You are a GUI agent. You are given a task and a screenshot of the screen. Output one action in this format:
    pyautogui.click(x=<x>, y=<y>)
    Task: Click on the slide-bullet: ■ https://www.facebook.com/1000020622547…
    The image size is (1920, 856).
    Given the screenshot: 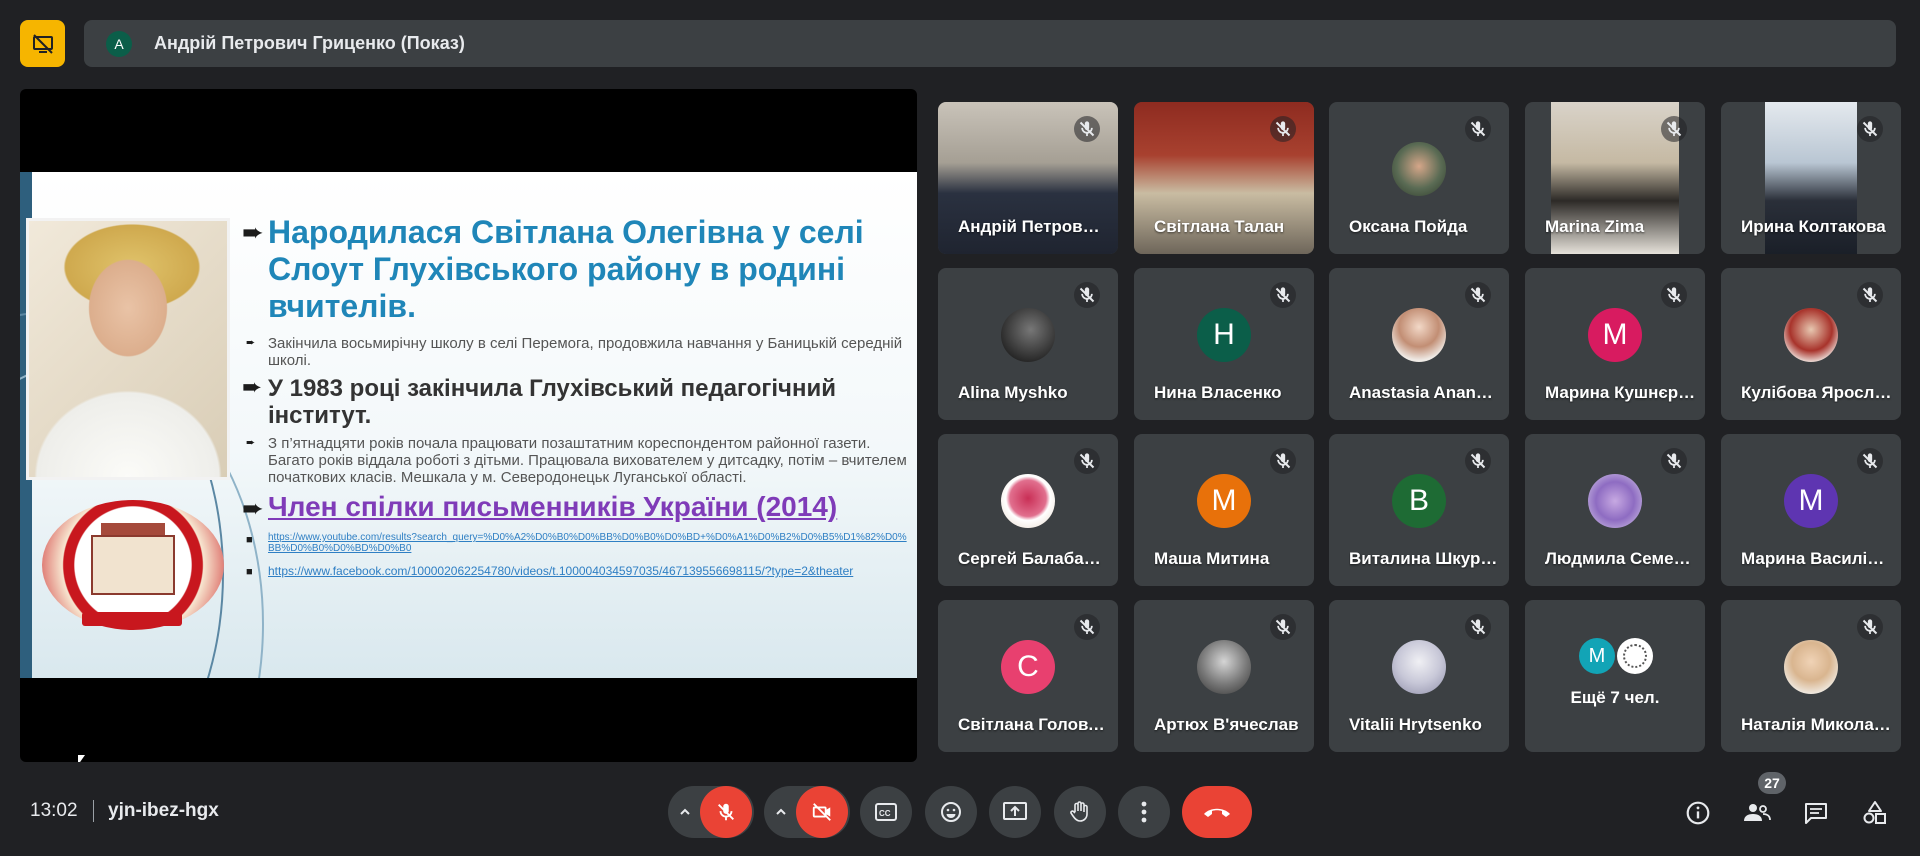 What is the action you would take?
    pyautogui.click(x=577, y=572)
    